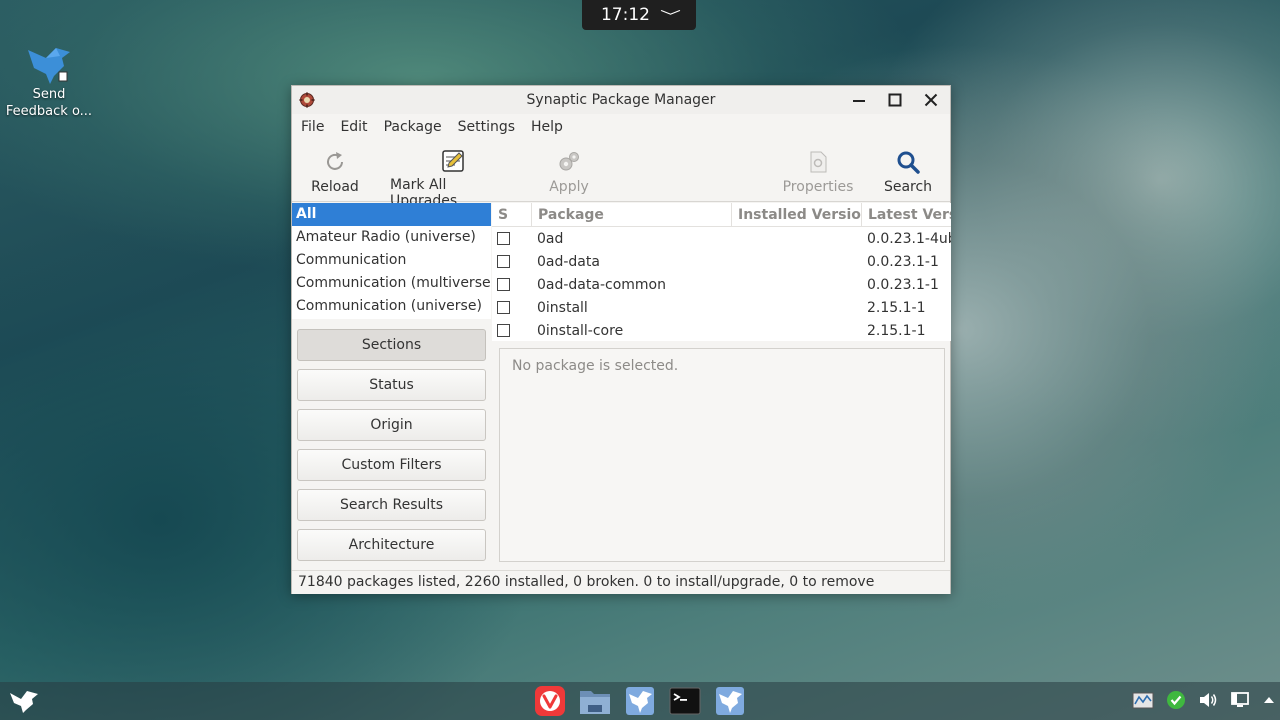  I want to click on section-item-all: All, so click(391, 214).